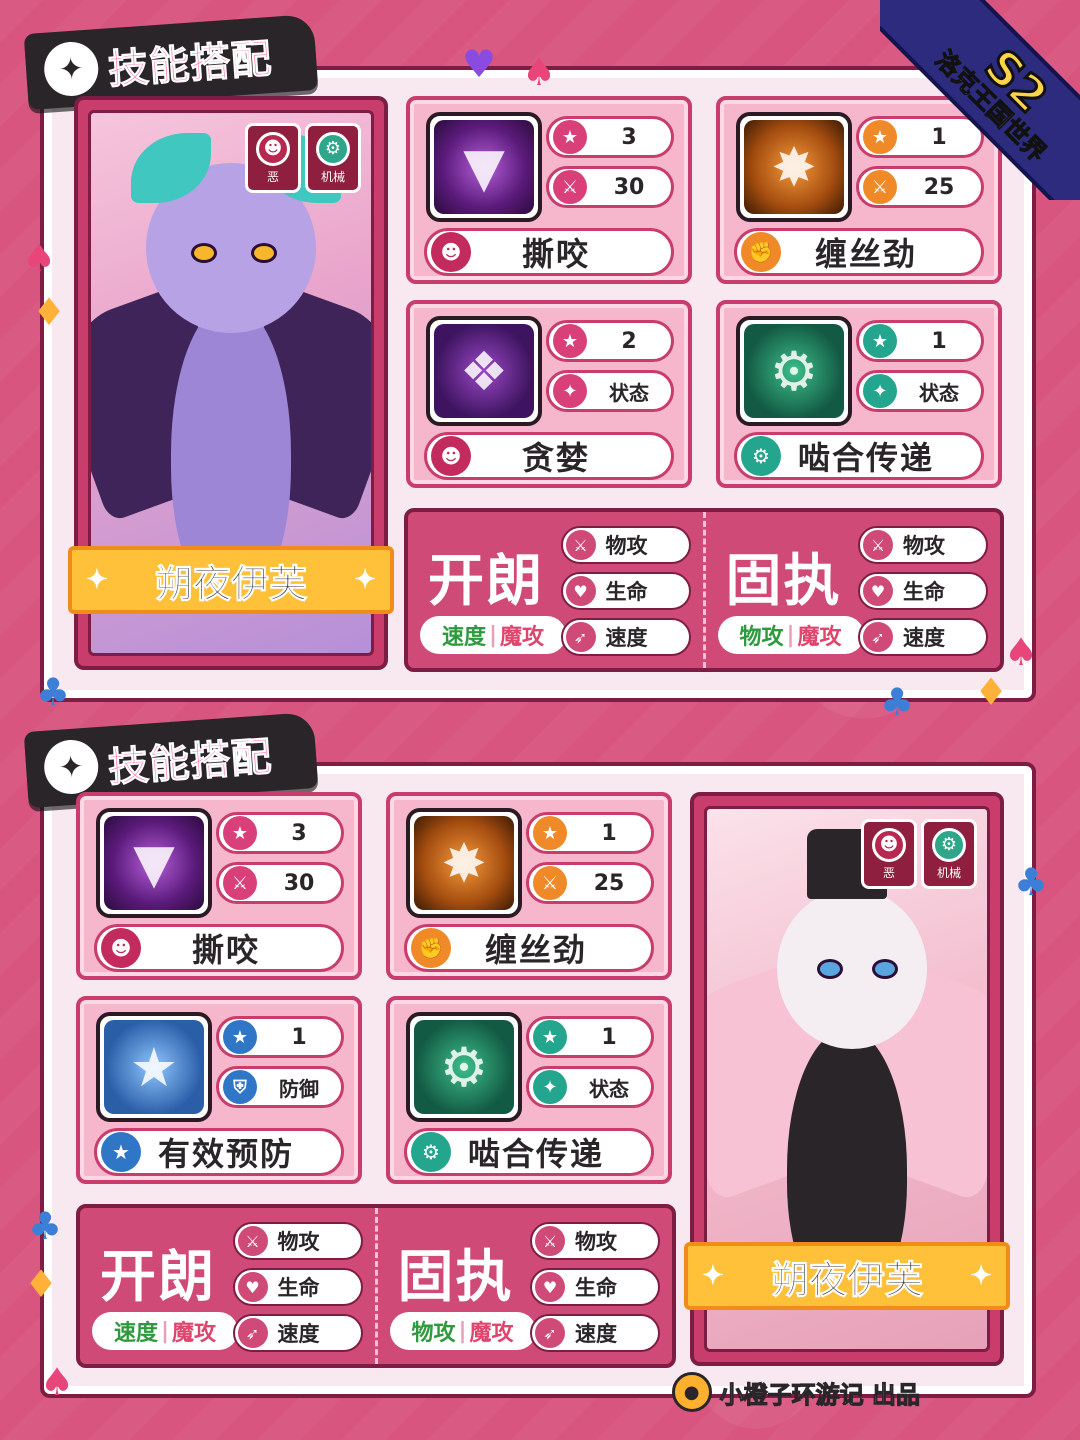 The height and width of the screenshot is (1440, 1080). I want to click on fighting-type-icon: ✊, so click(761, 252).